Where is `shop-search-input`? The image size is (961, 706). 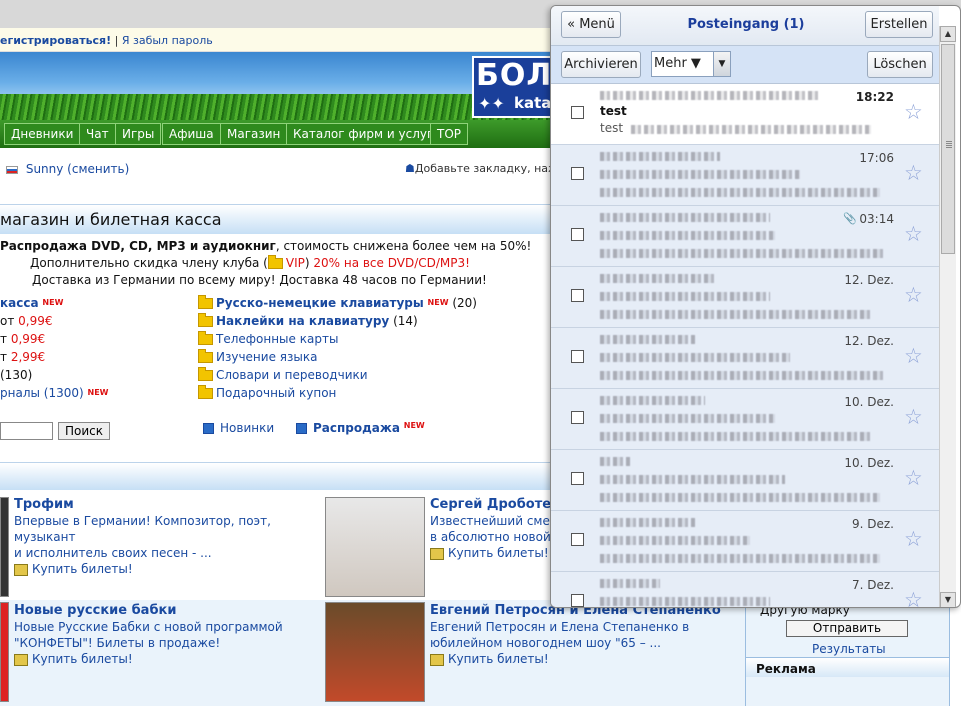
shop-search-input is located at coordinates (26, 431).